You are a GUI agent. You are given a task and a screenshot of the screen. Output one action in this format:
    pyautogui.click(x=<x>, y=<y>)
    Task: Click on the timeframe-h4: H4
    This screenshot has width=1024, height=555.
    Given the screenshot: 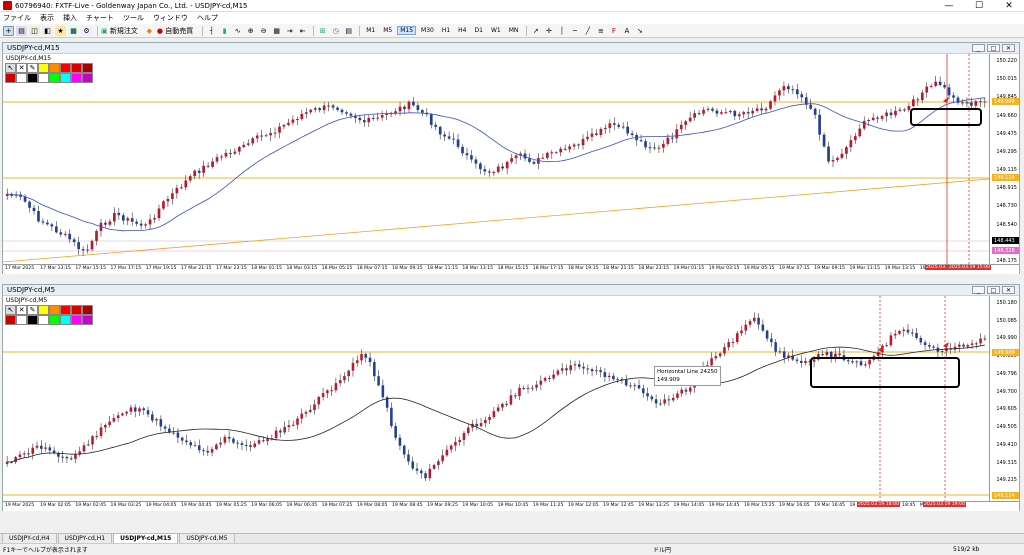 What is the action you would take?
    pyautogui.click(x=462, y=30)
    